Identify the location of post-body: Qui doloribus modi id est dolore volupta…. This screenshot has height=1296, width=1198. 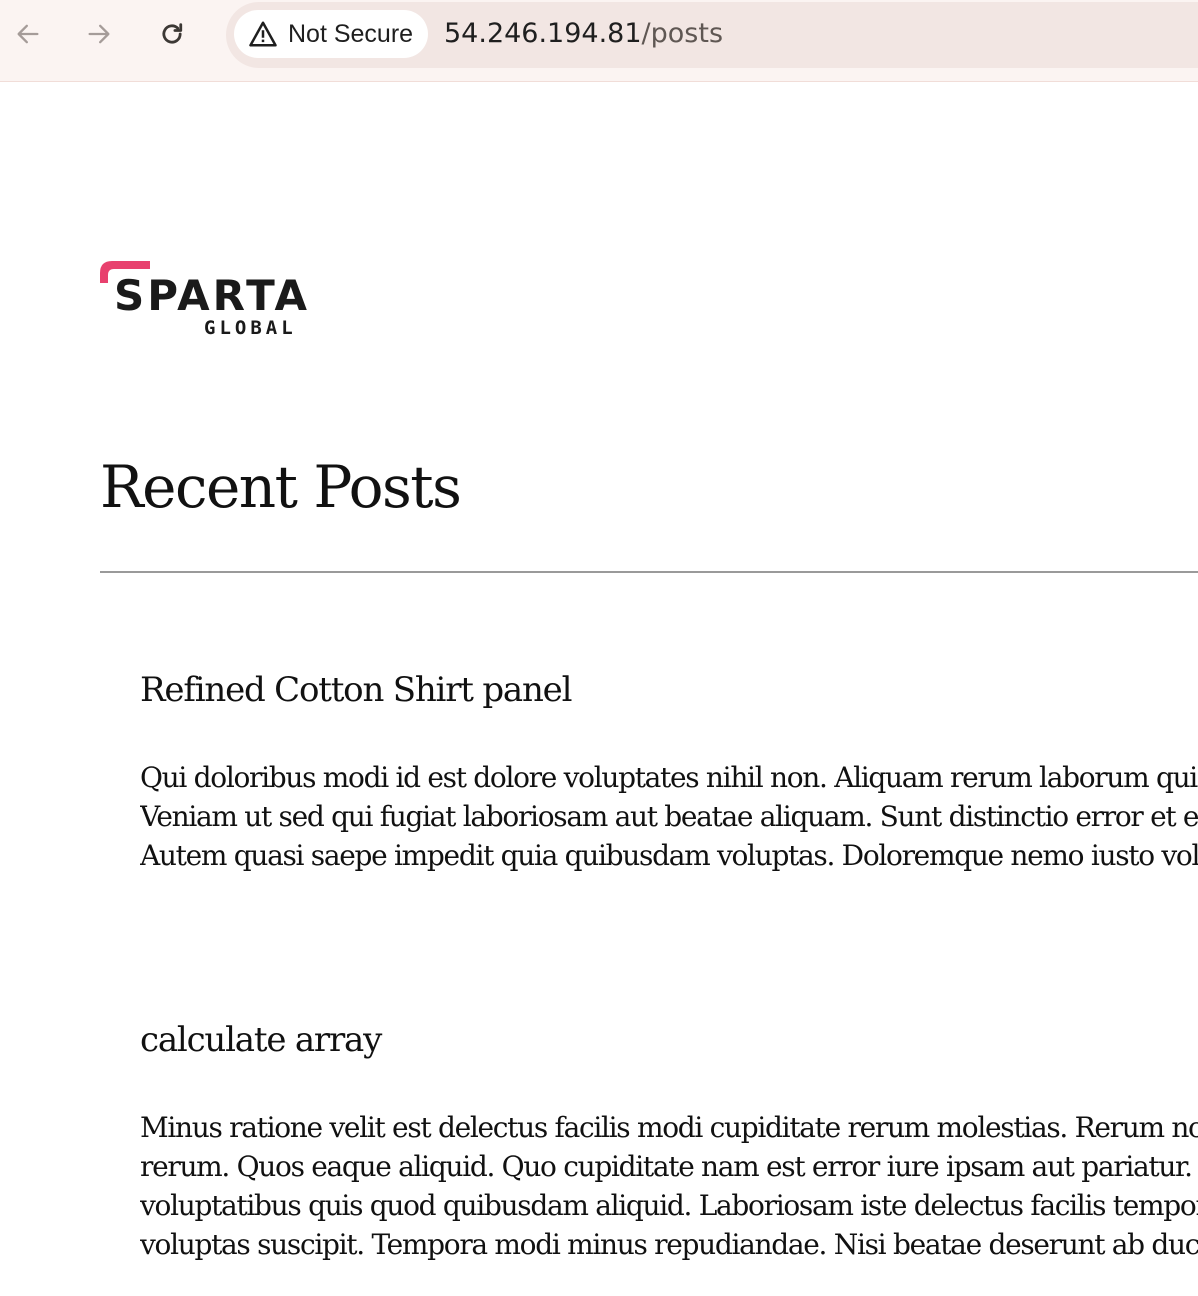
(669, 816).